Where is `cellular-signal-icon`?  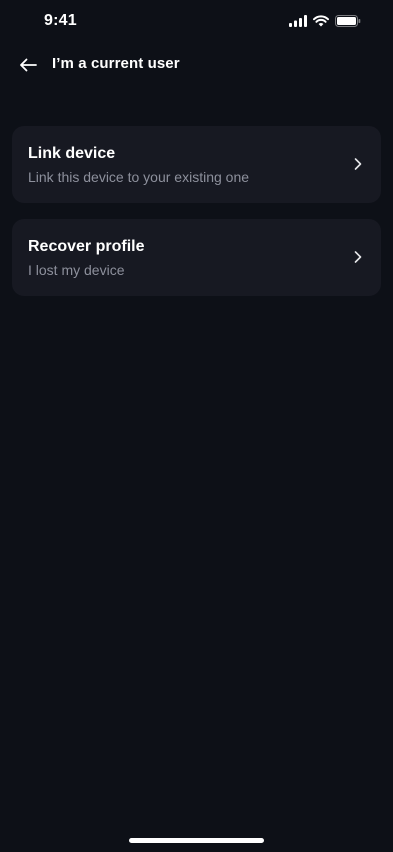 cellular-signal-icon is located at coordinates (298, 21).